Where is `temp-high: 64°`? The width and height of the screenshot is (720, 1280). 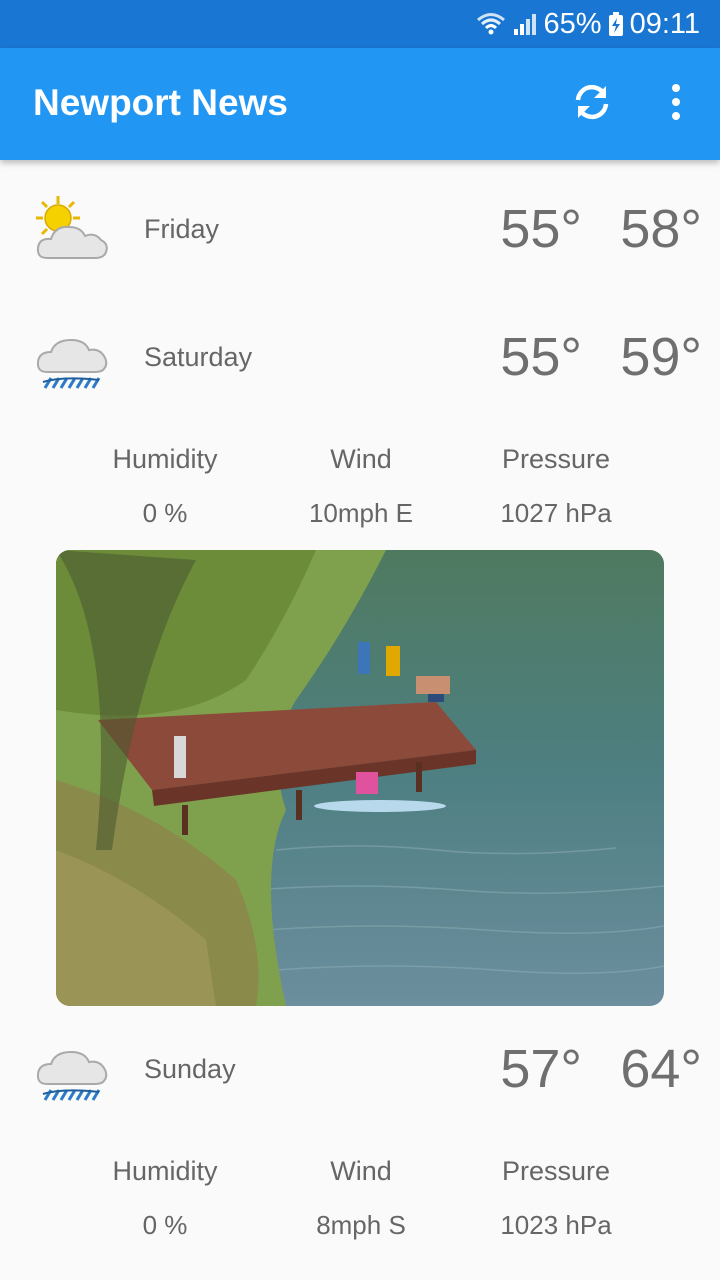
temp-high: 64° is located at coordinates (661, 1069).